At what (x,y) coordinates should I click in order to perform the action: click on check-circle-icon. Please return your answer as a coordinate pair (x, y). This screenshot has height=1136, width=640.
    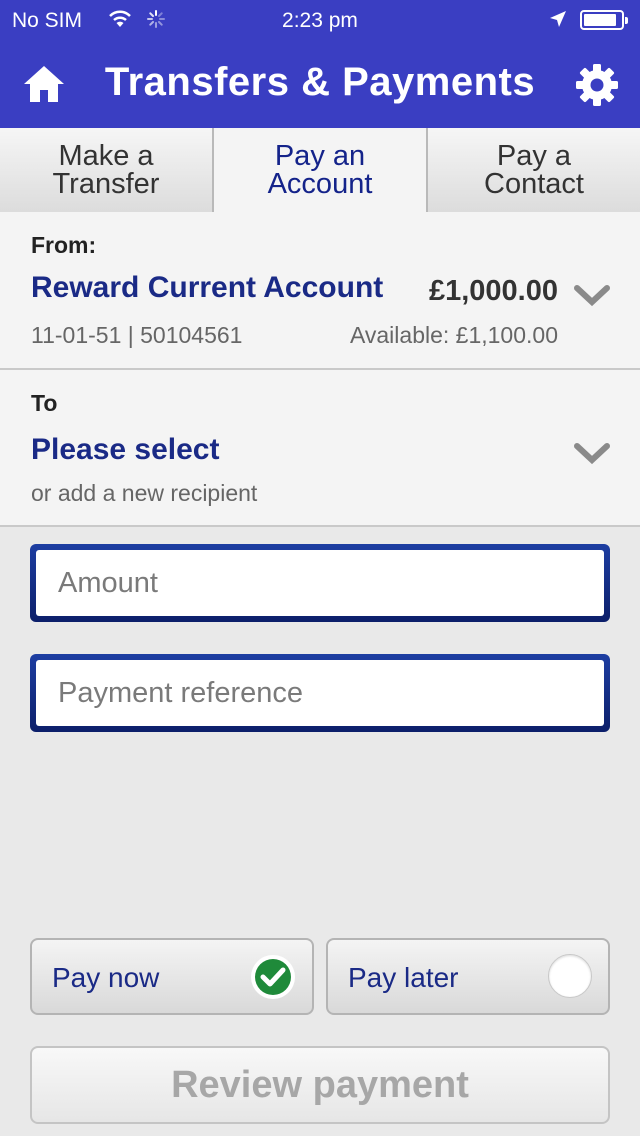
    Looking at the image, I should click on (273, 977).